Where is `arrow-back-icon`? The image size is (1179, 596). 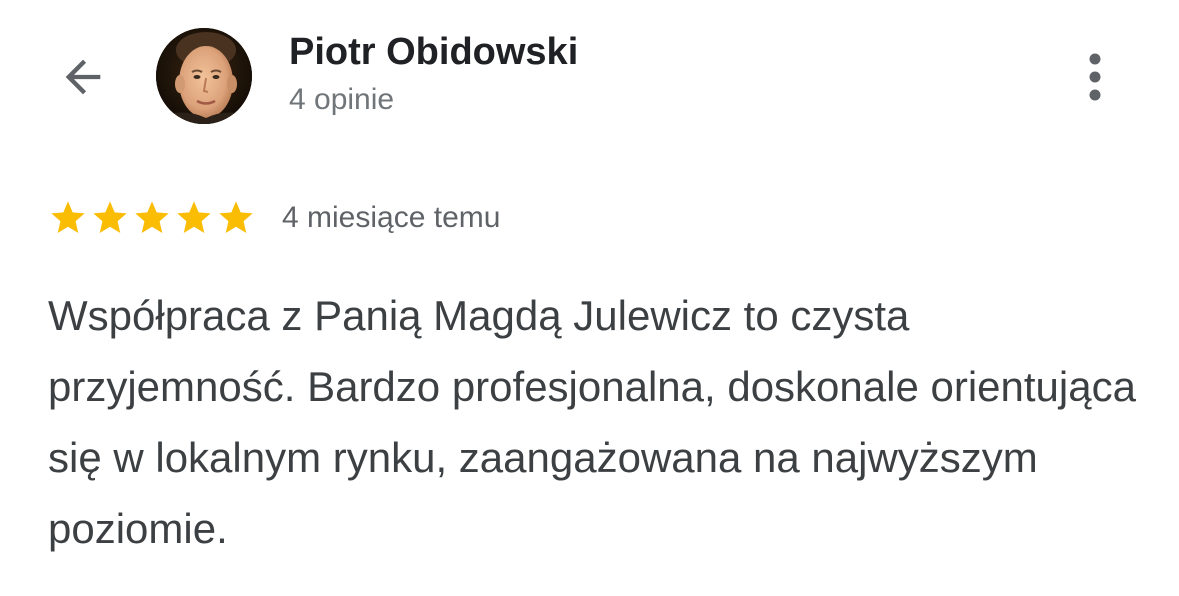
arrow-back-icon is located at coordinates (83, 77).